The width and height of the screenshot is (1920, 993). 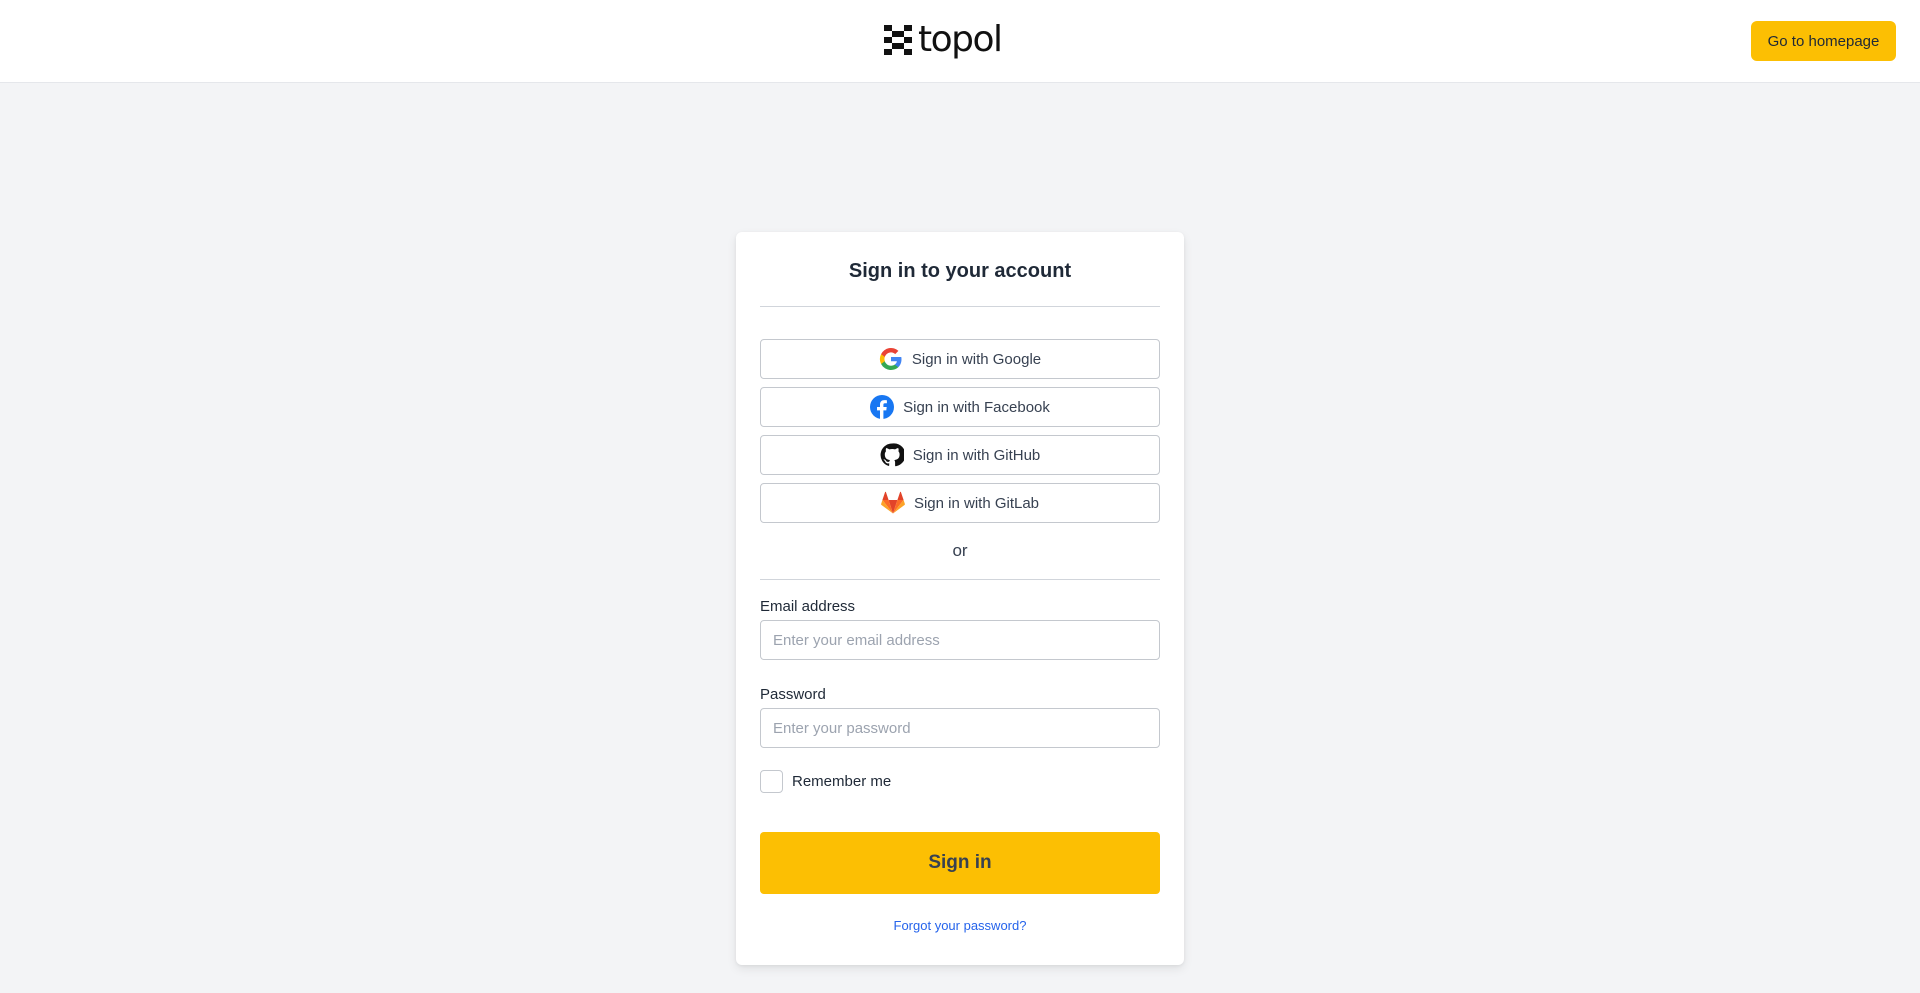 I want to click on sign-in-with-github-button: Sign in with GitHub, so click(x=960, y=455).